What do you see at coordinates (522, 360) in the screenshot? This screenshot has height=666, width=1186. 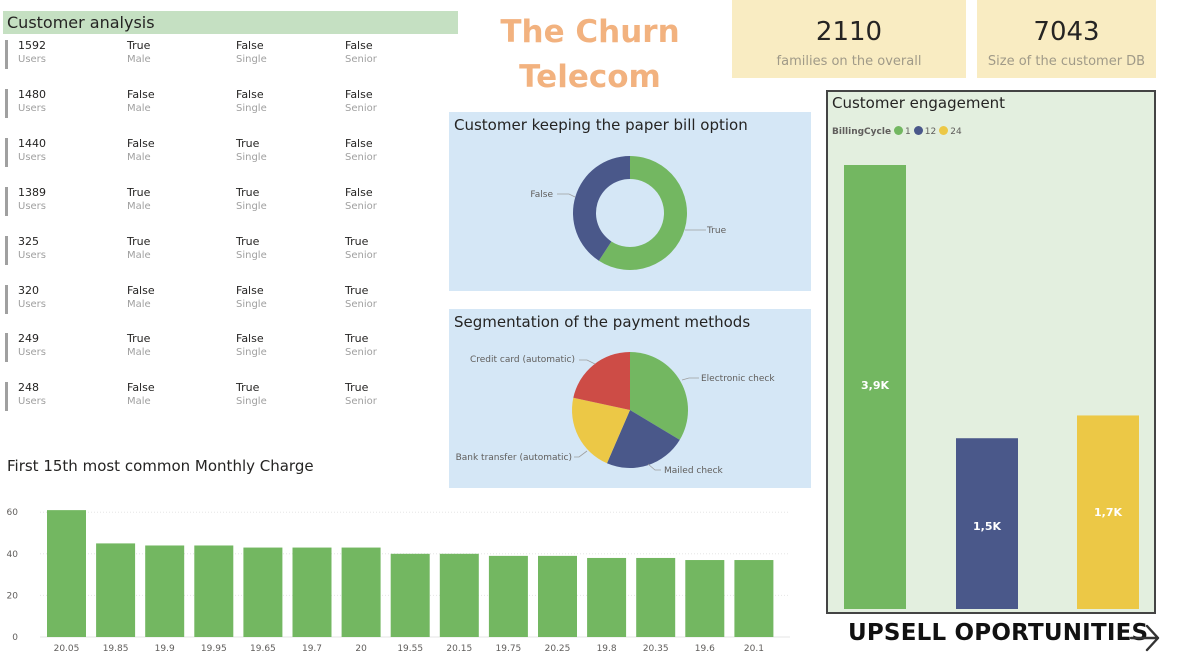 I see `pie-label: Credit card (automatic)` at bounding box center [522, 360].